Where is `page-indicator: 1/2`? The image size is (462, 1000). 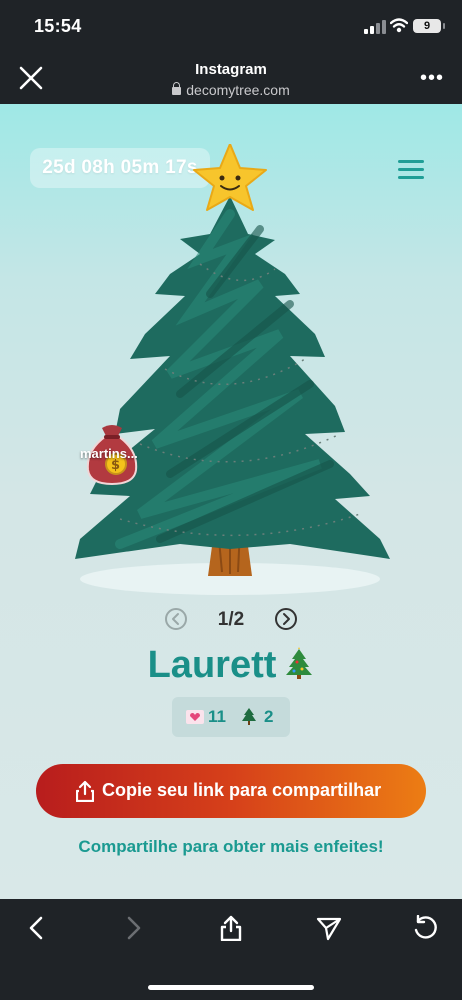
page-indicator: 1/2 is located at coordinates (231, 619).